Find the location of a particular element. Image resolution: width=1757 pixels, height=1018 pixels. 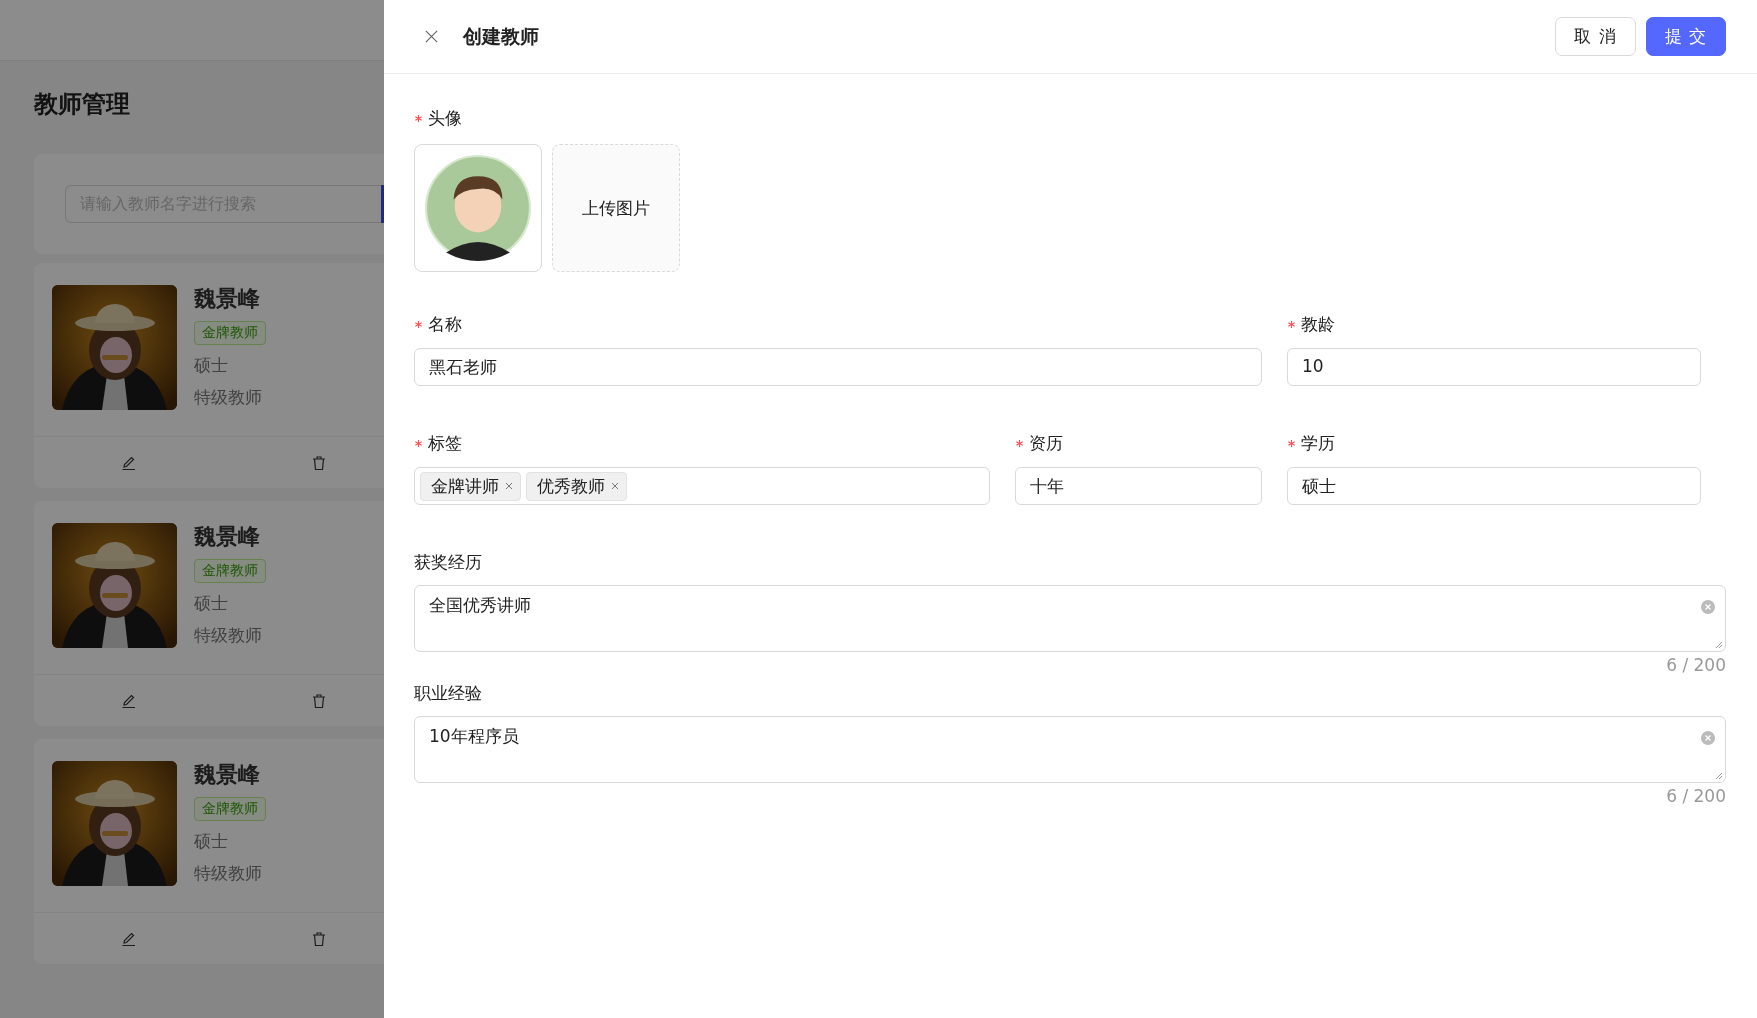

input-field: 10 is located at coordinates (1494, 367).